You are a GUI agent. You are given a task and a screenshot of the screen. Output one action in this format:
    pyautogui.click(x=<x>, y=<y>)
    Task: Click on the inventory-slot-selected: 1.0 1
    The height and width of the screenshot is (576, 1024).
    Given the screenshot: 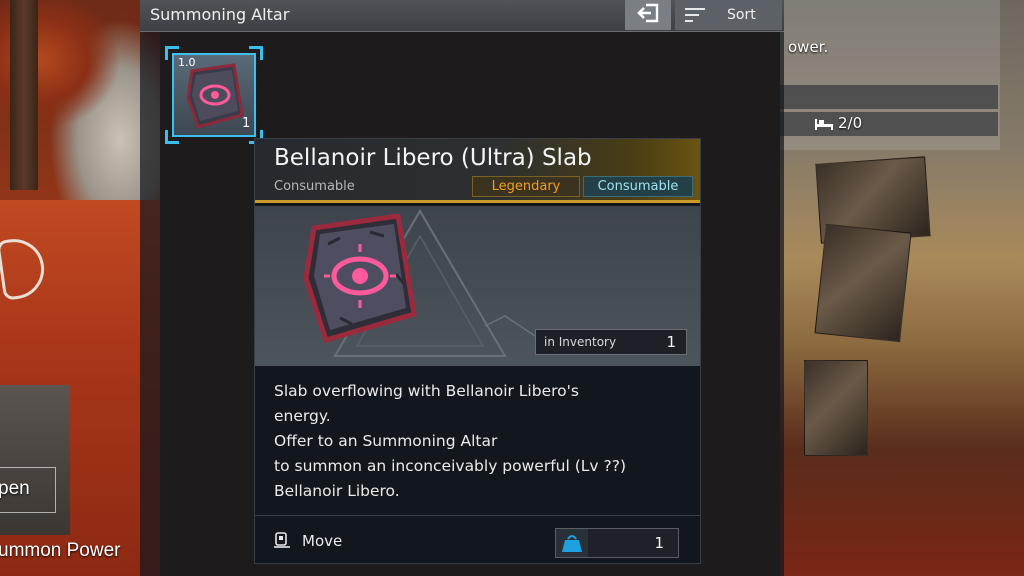 What is the action you would take?
    pyautogui.click(x=214, y=95)
    